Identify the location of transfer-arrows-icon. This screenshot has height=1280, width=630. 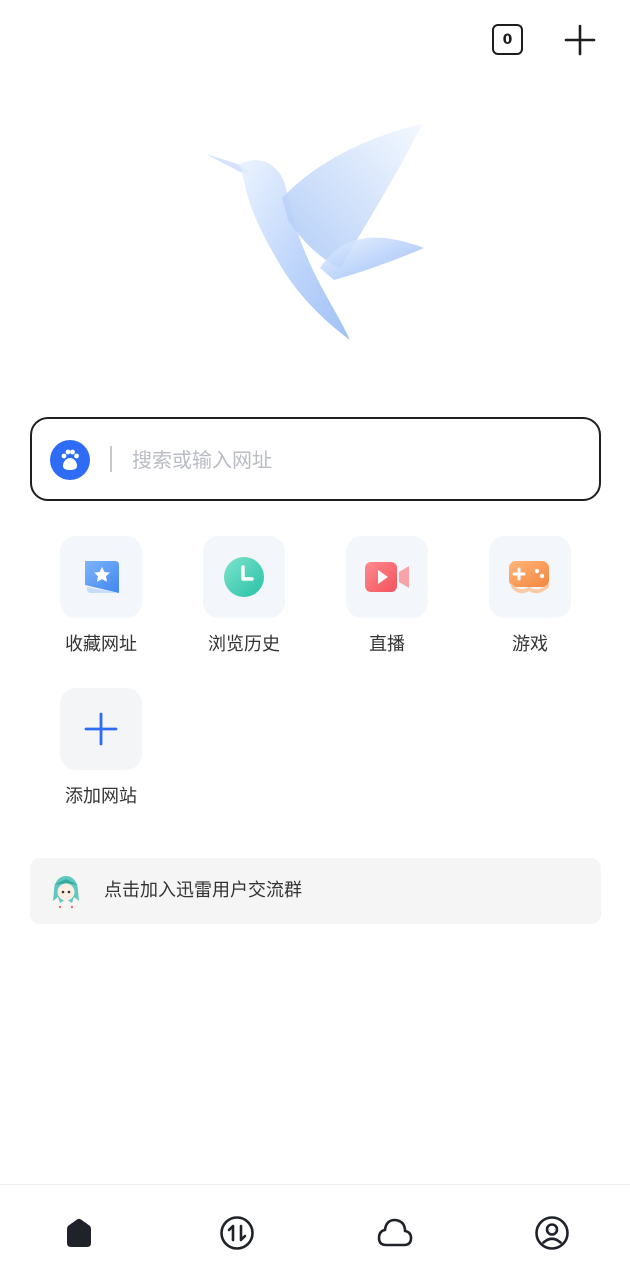
(237, 1233).